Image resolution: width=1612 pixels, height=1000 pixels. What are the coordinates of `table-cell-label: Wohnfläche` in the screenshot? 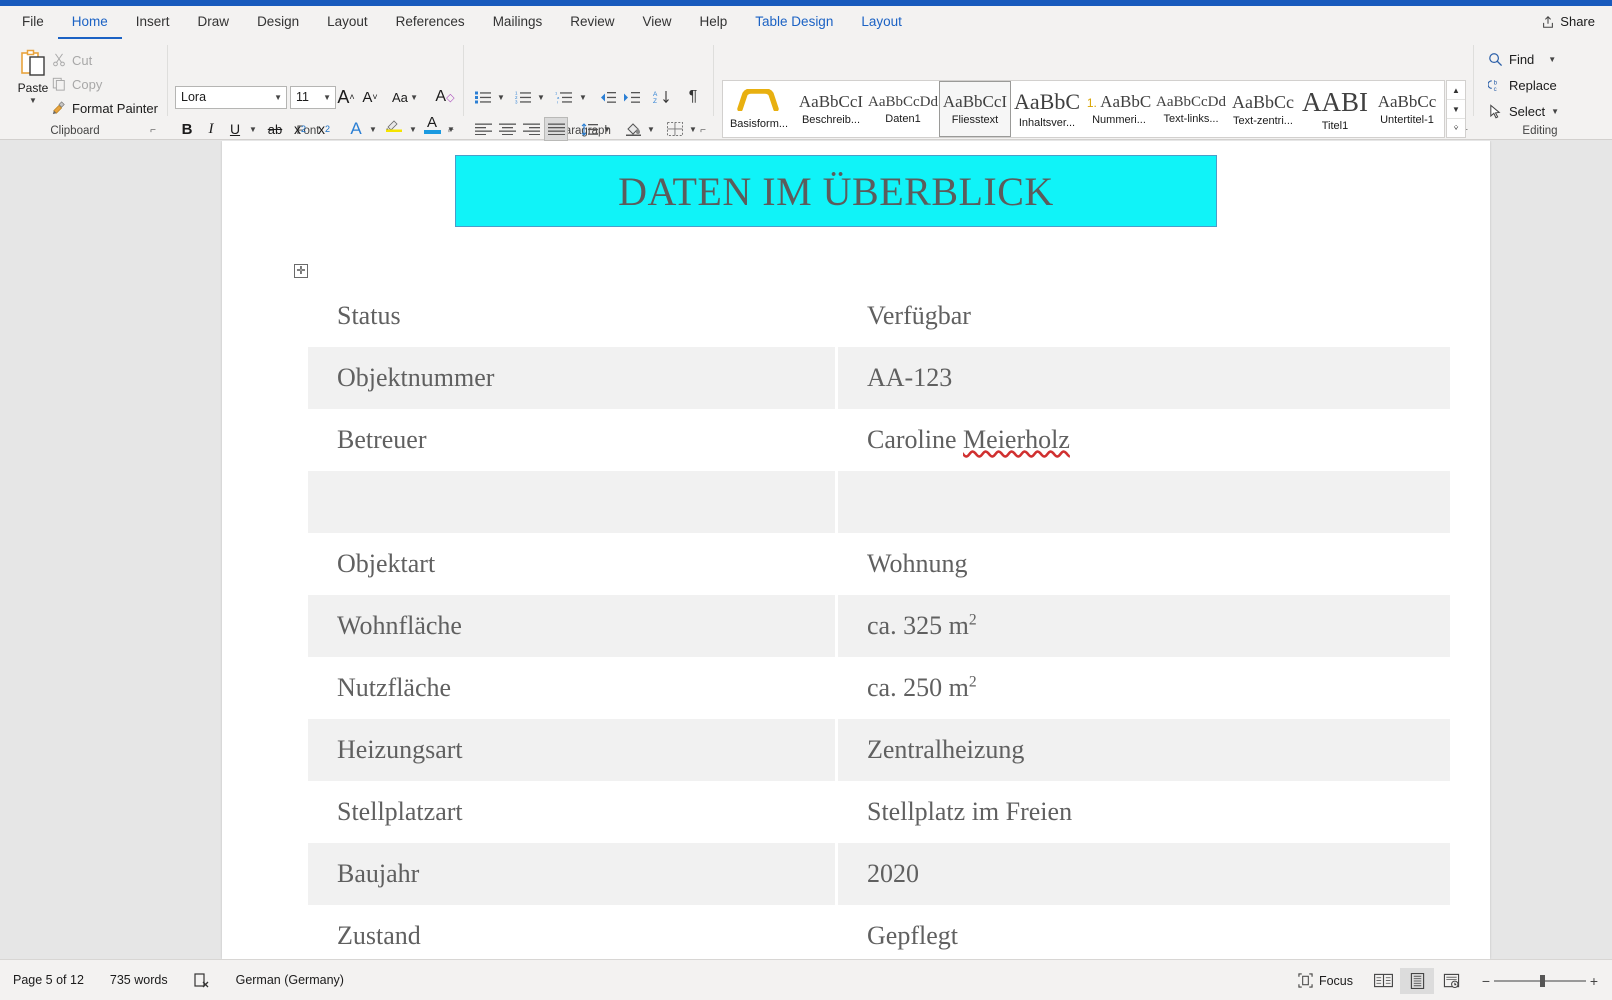 It's located at (571, 626).